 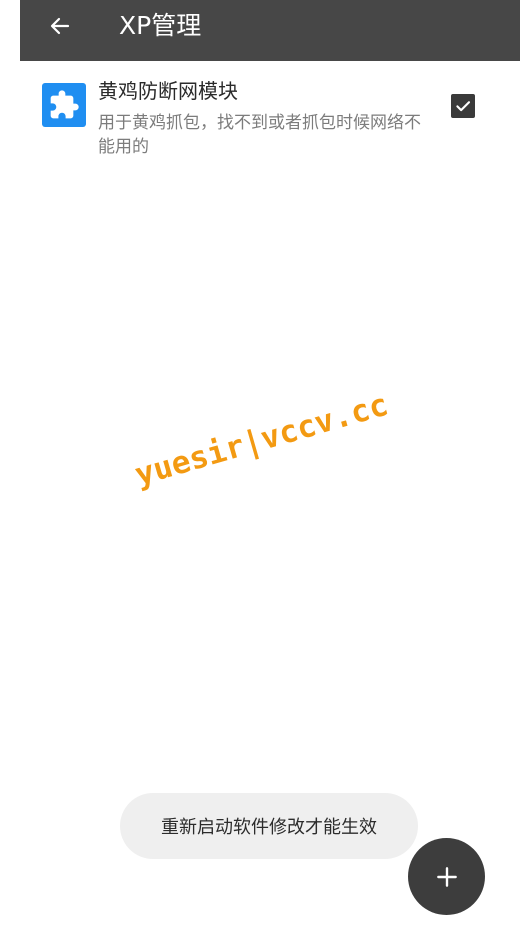 I want to click on module-list-item: 黄鸡防断网模块 用于黄鸡抓包，找不到或者抓包时候网络不能用的, so click(x=270, y=117).